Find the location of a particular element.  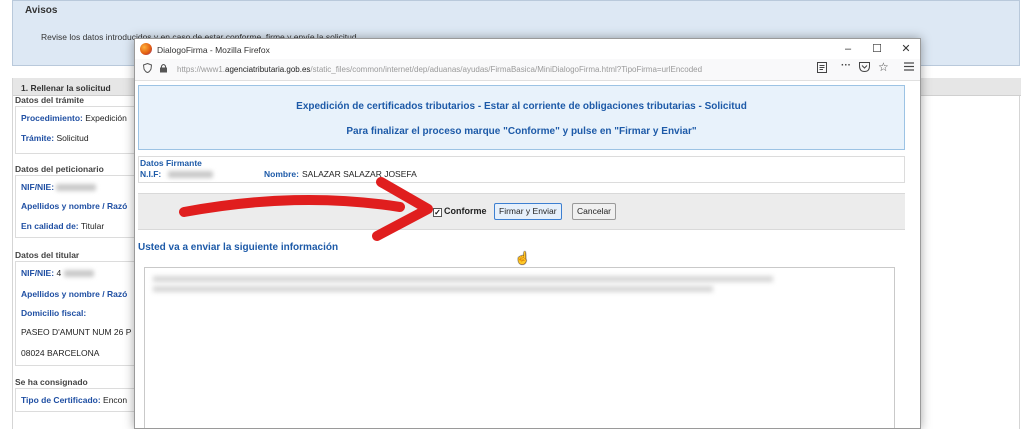

menu-icon is located at coordinates (909, 68).